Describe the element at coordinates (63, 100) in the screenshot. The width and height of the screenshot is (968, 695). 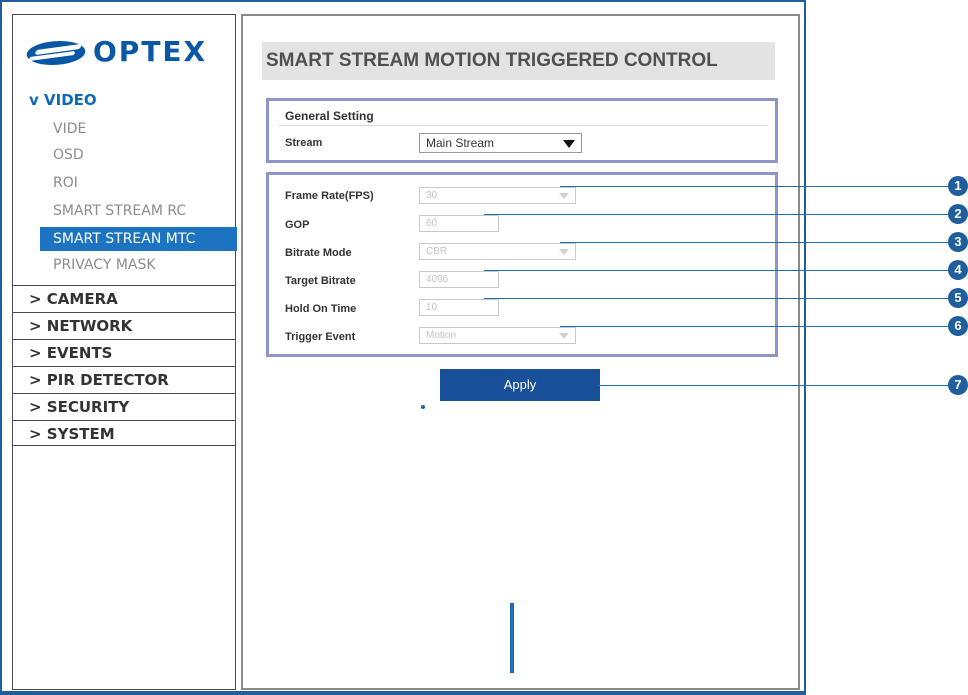
I see `sidebar-header-video: v VIDEO` at that location.